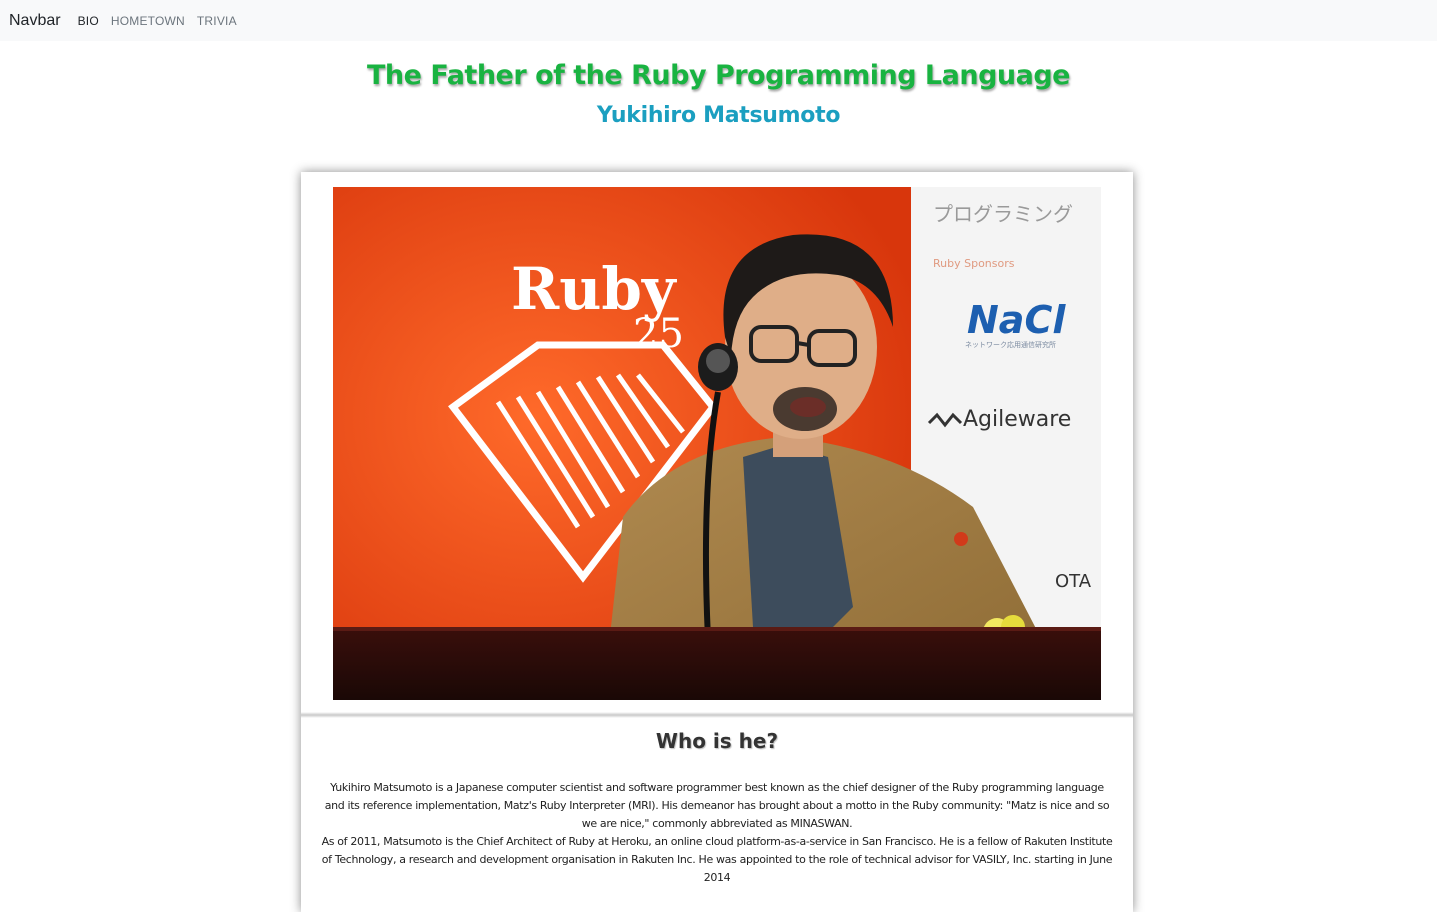  Describe the element at coordinates (1016, 320) in the screenshot. I see `sponsor-nacl-text: NaCl` at that location.